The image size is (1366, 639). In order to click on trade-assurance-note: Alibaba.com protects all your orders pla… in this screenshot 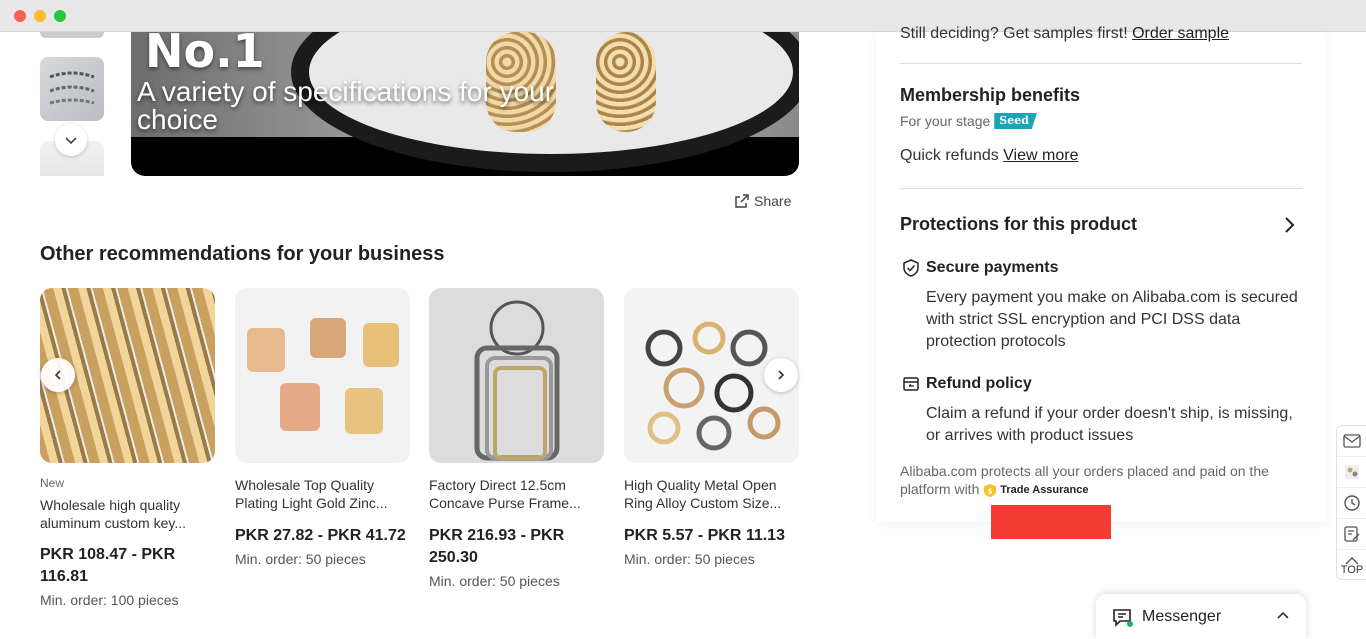, I will do `click(1102, 480)`.